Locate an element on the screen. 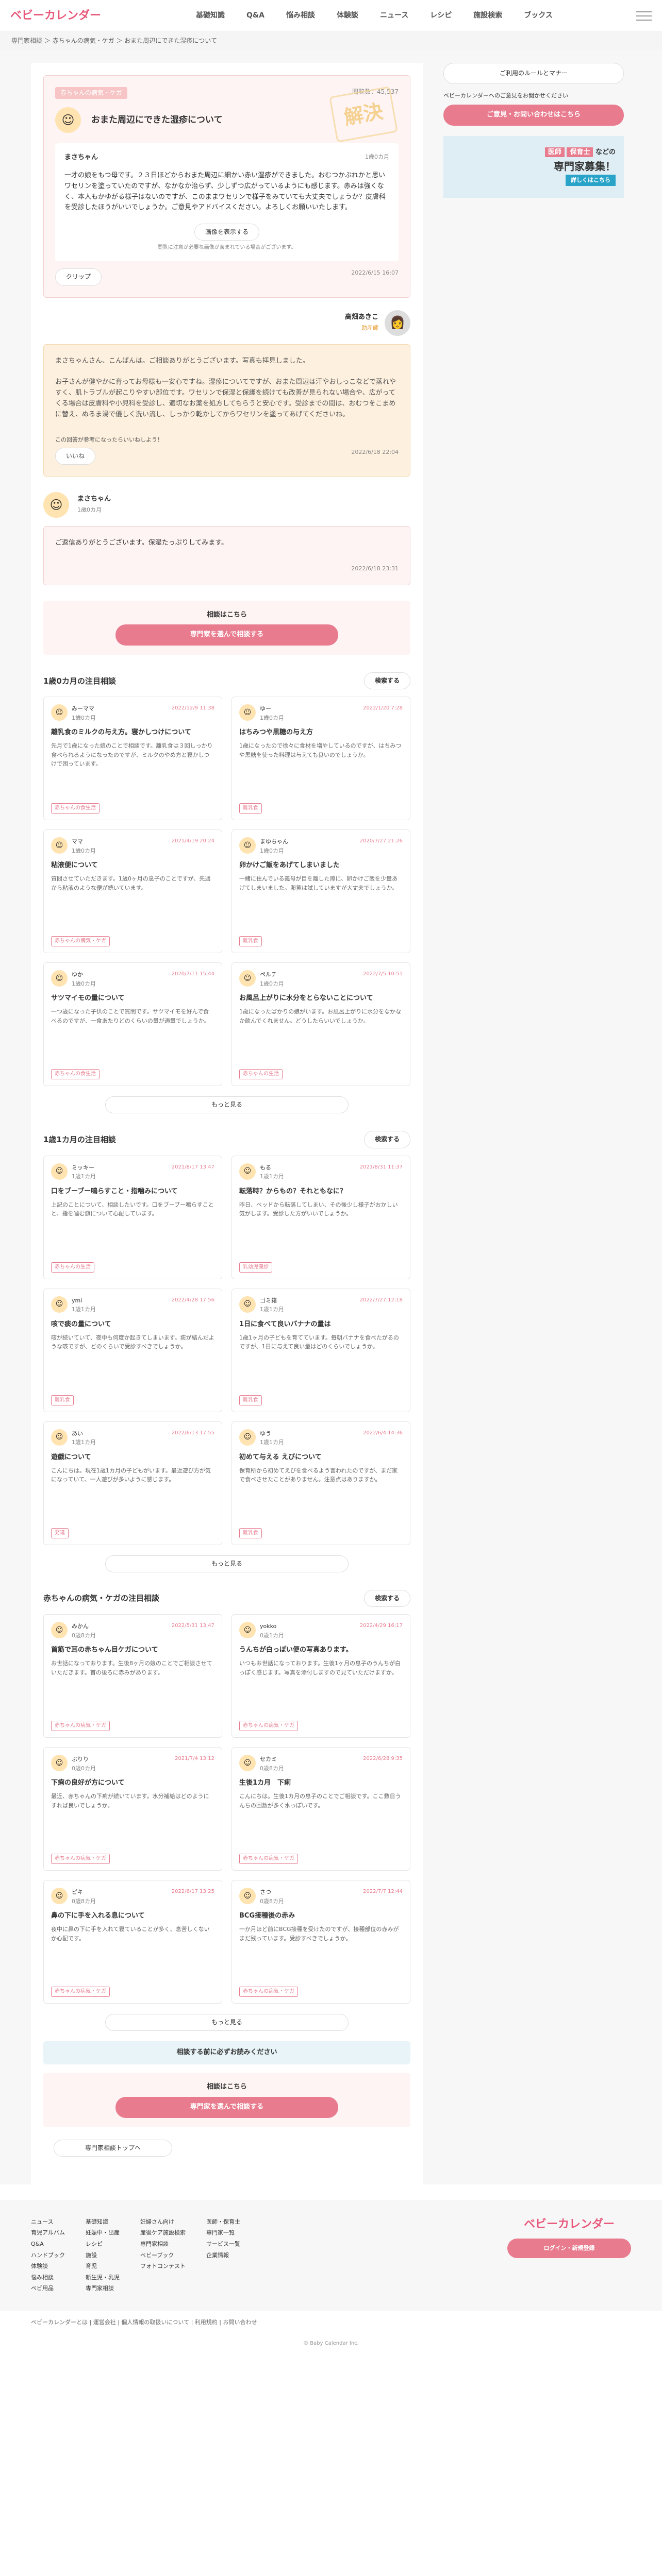 This screenshot has height=2576, width=662. read-before-banner: 相談する前に必ずお読みください is located at coordinates (226, 2053).